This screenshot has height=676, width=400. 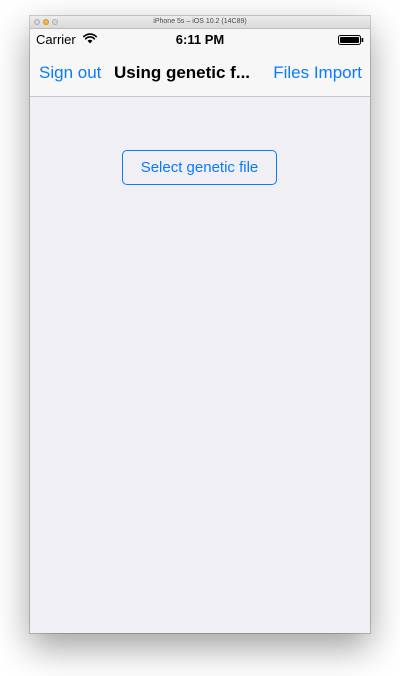 I want to click on window-titlebar: iPhone 5s – iOS 10.2 (14C89), so click(x=200, y=22).